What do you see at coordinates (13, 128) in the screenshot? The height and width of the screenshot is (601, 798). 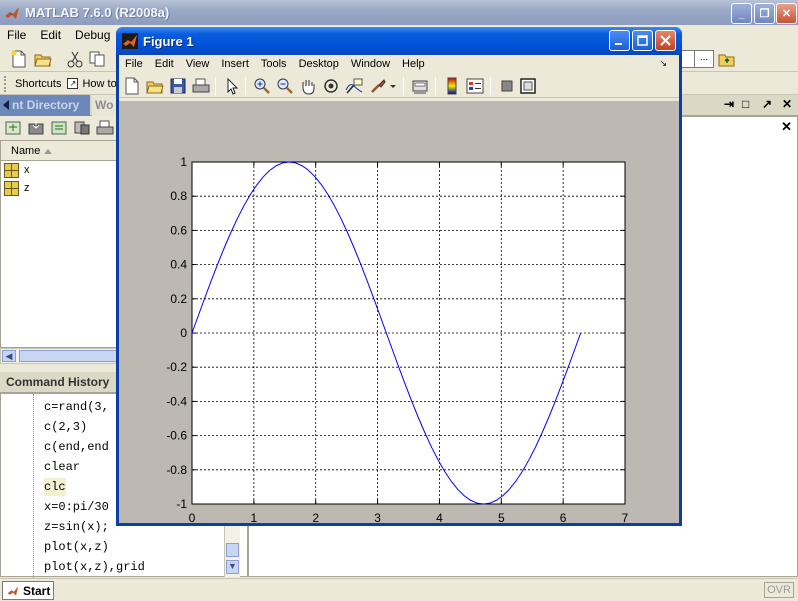 I see `new-folder-icon` at bounding box center [13, 128].